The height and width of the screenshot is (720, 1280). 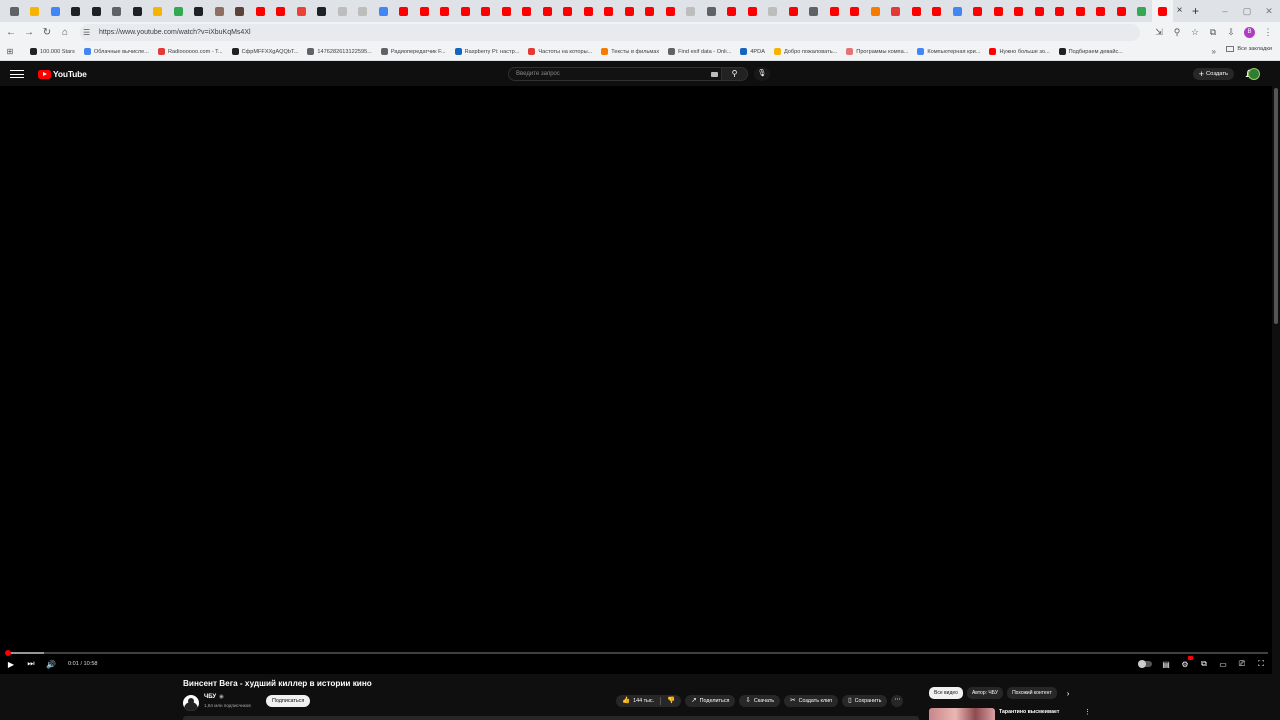 I want to click on create-button: + Создать, so click(x=1213, y=74).